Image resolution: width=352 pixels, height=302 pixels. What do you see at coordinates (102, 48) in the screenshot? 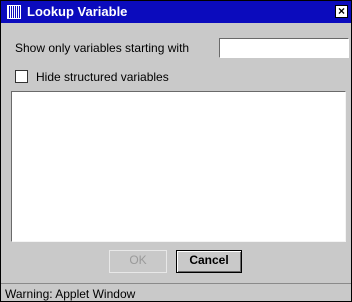
I see `filter-label: Show only variables starting with` at bounding box center [102, 48].